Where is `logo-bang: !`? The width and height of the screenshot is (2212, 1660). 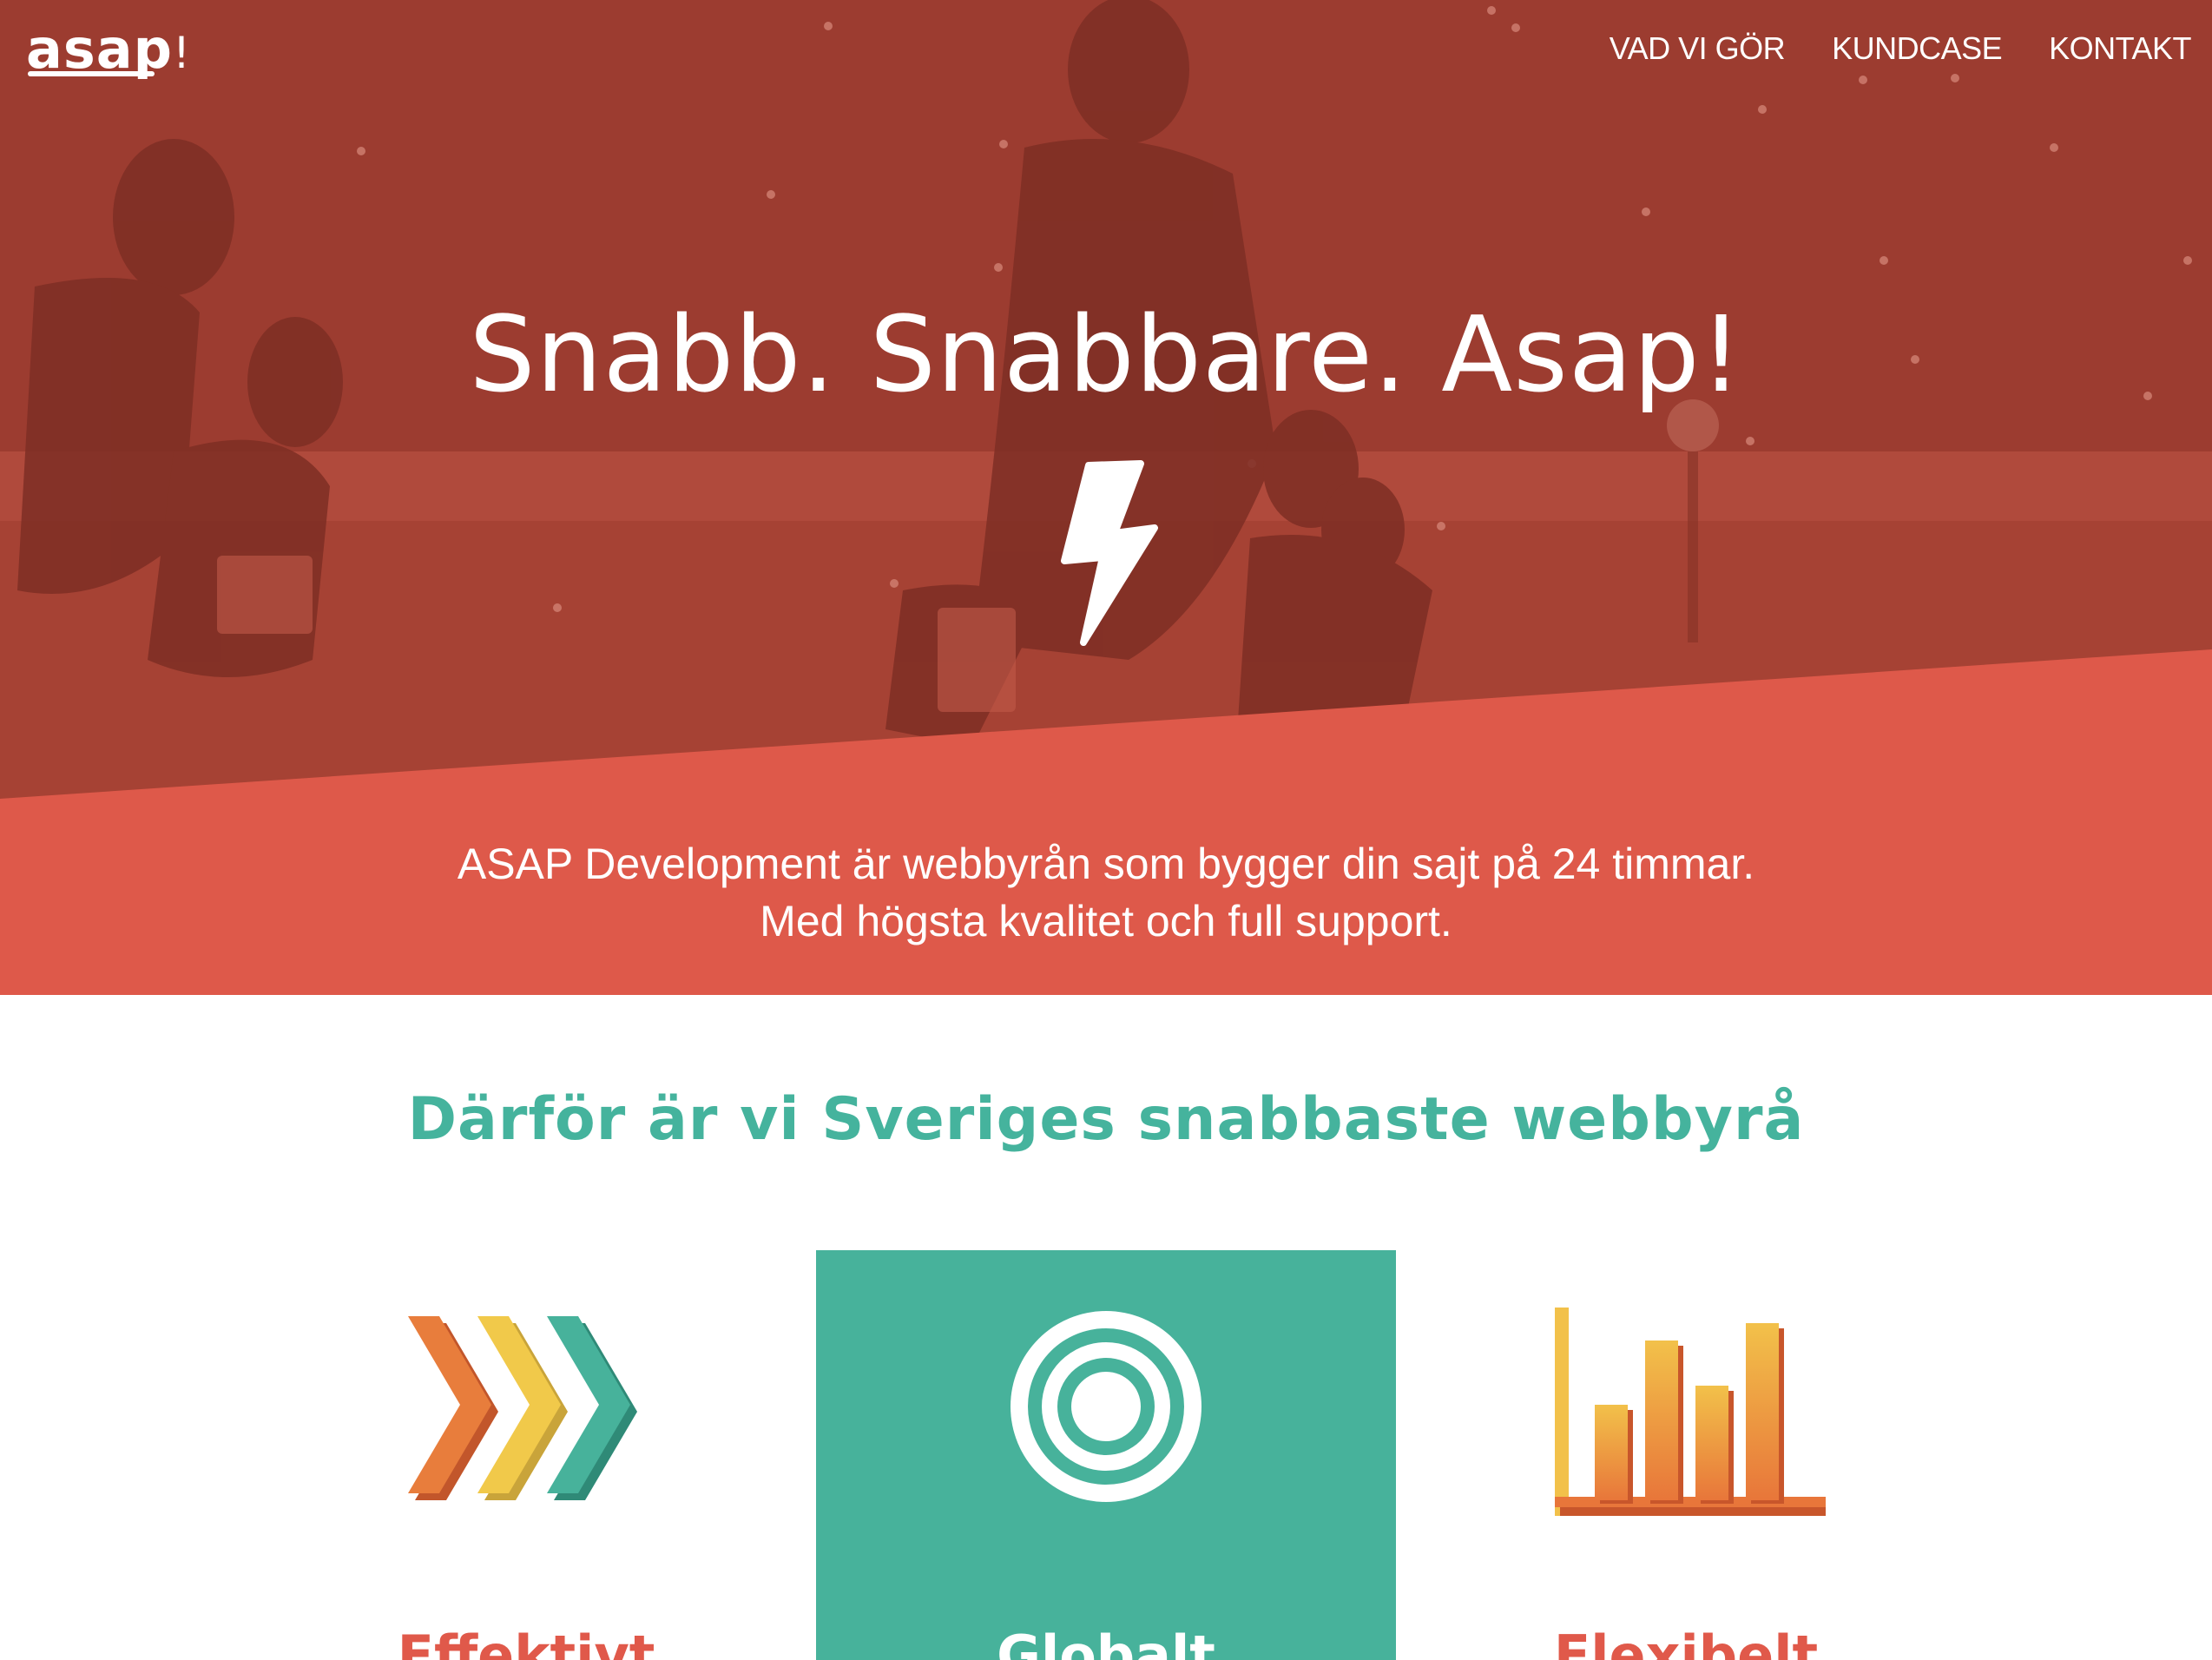 logo-bang: ! is located at coordinates (182, 53).